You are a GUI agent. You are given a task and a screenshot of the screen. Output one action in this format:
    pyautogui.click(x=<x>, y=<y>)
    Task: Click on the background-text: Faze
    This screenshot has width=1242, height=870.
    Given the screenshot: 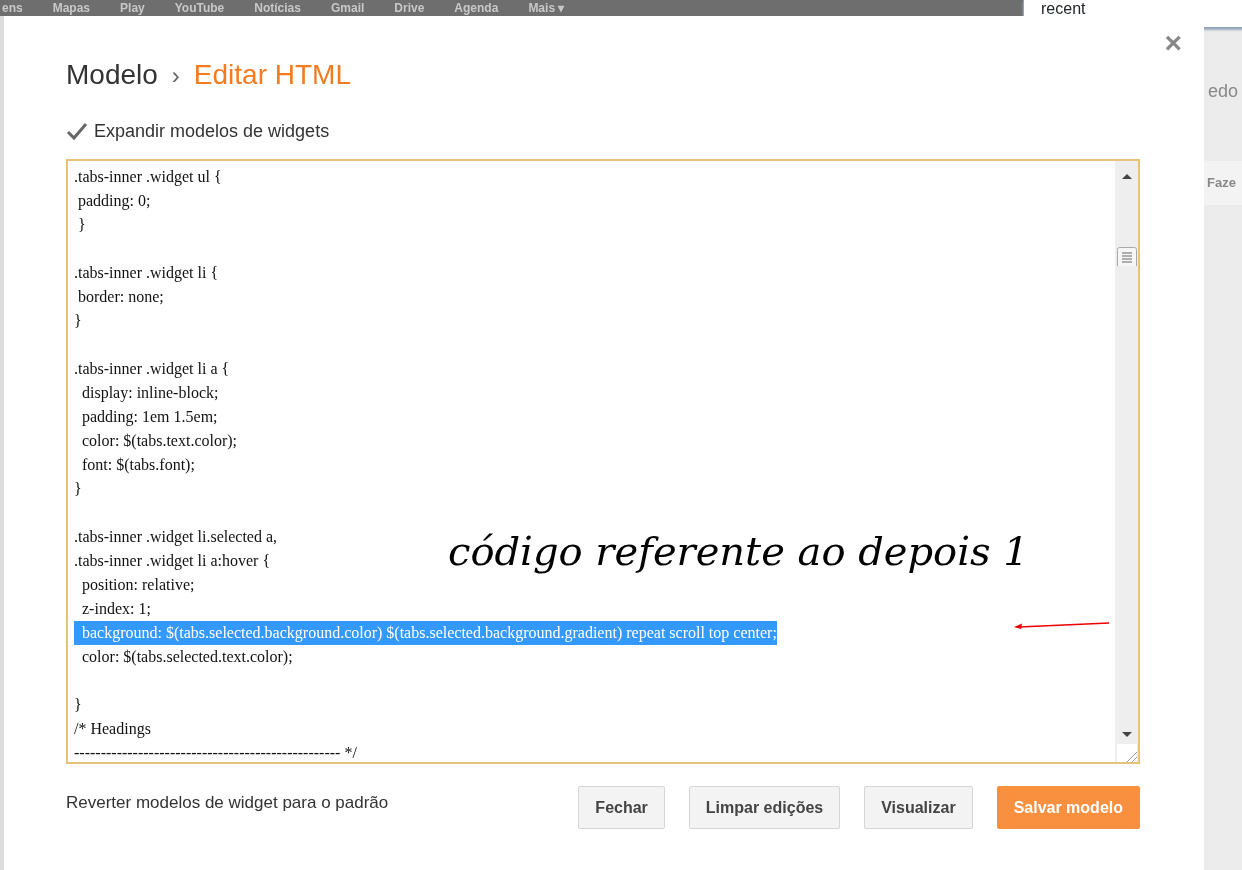 What is the action you would take?
    pyautogui.click(x=1223, y=183)
    